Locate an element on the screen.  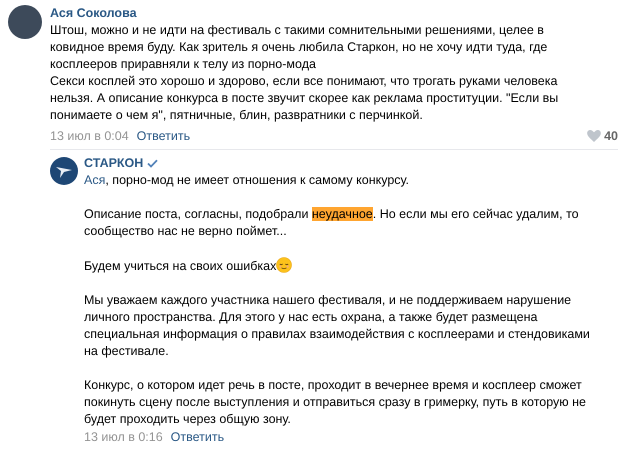
author-name: СТАРКОН is located at coordinates (114, 163).